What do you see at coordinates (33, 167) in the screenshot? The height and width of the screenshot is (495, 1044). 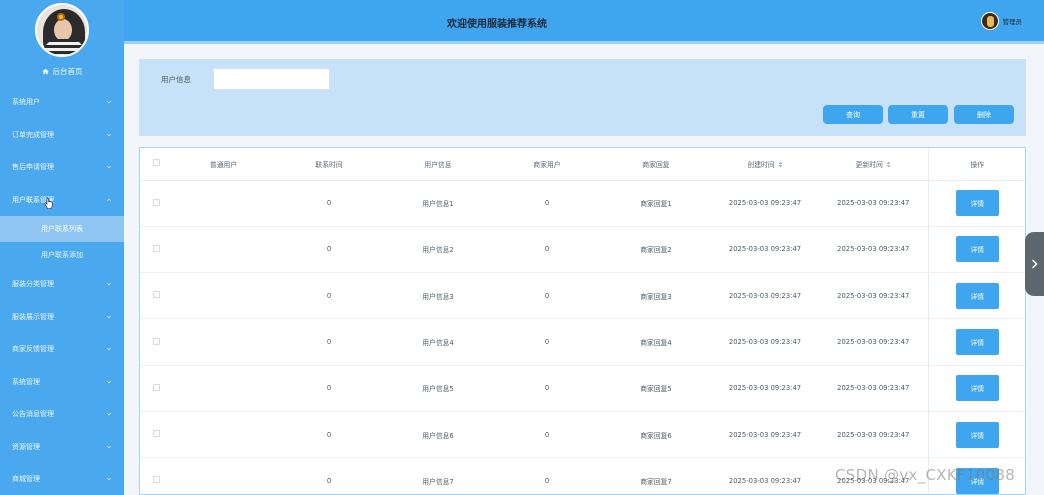 I see `sidebar-item-label: 售后申请管理` at bounding box center [33, 167].